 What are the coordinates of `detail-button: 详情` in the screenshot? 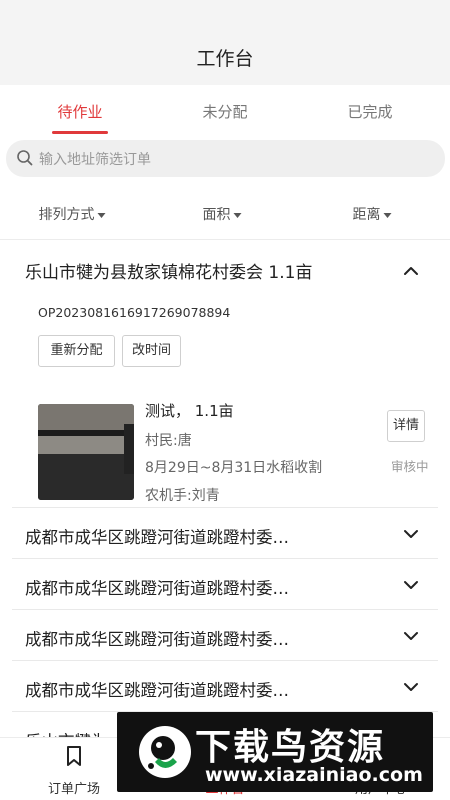 It's located at (406, 426).